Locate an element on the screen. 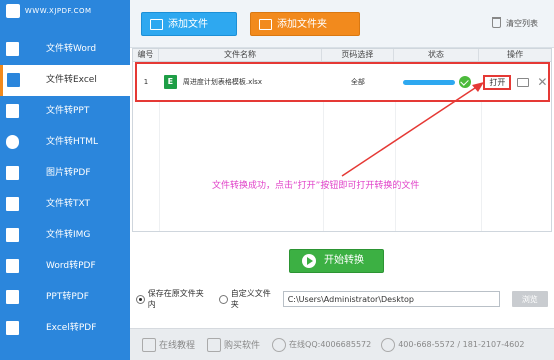  header-action: 操作 is located at coordinates (515, 54).